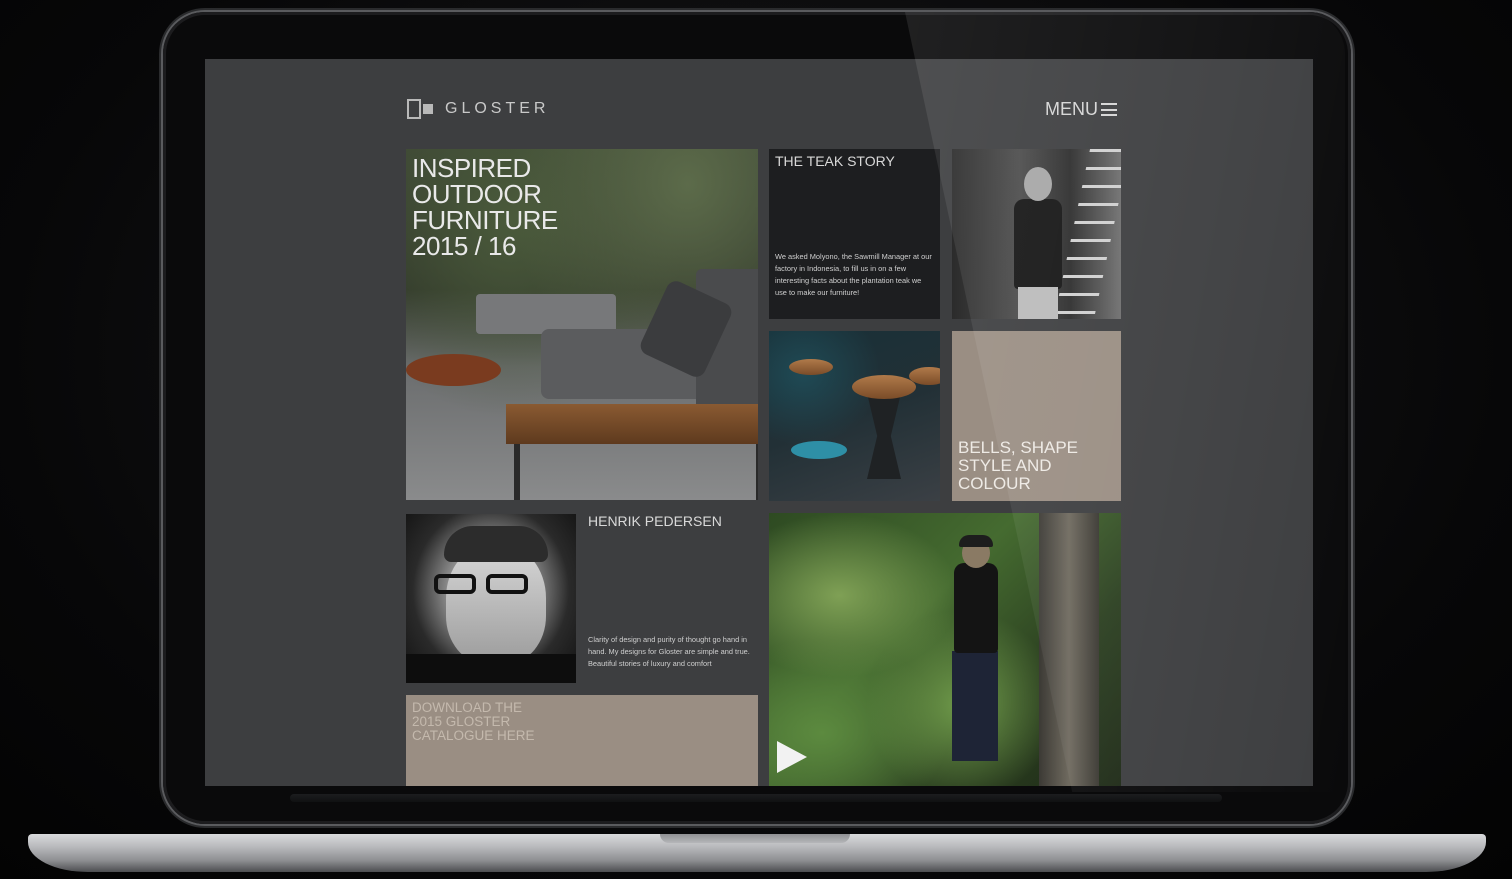  What do you see at coordinates (420, 109) in the screenshot?
I see `gloster-logo-icon` at bounding box center [420, 109].